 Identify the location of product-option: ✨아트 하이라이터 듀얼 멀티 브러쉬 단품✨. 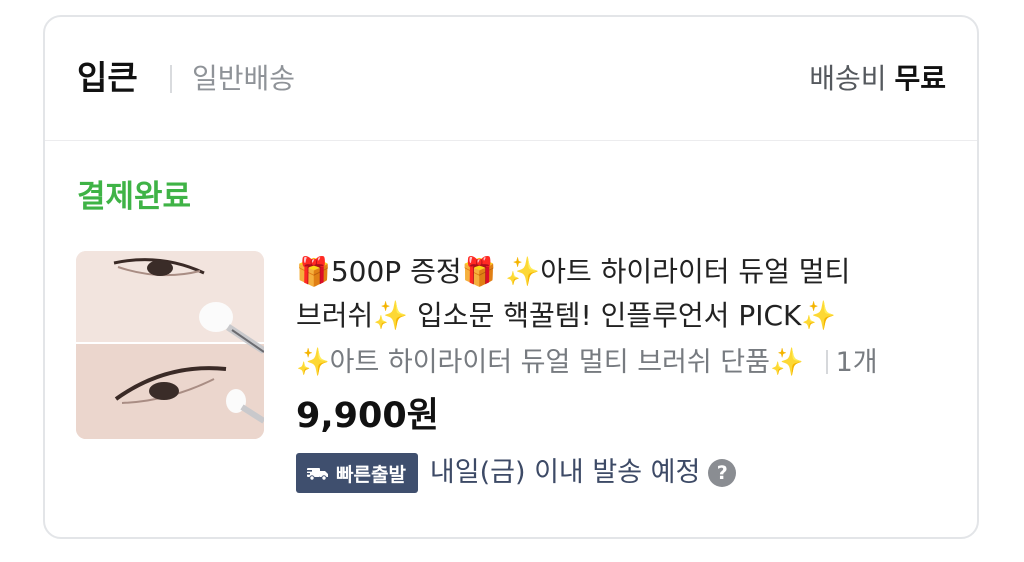
(550, 362).